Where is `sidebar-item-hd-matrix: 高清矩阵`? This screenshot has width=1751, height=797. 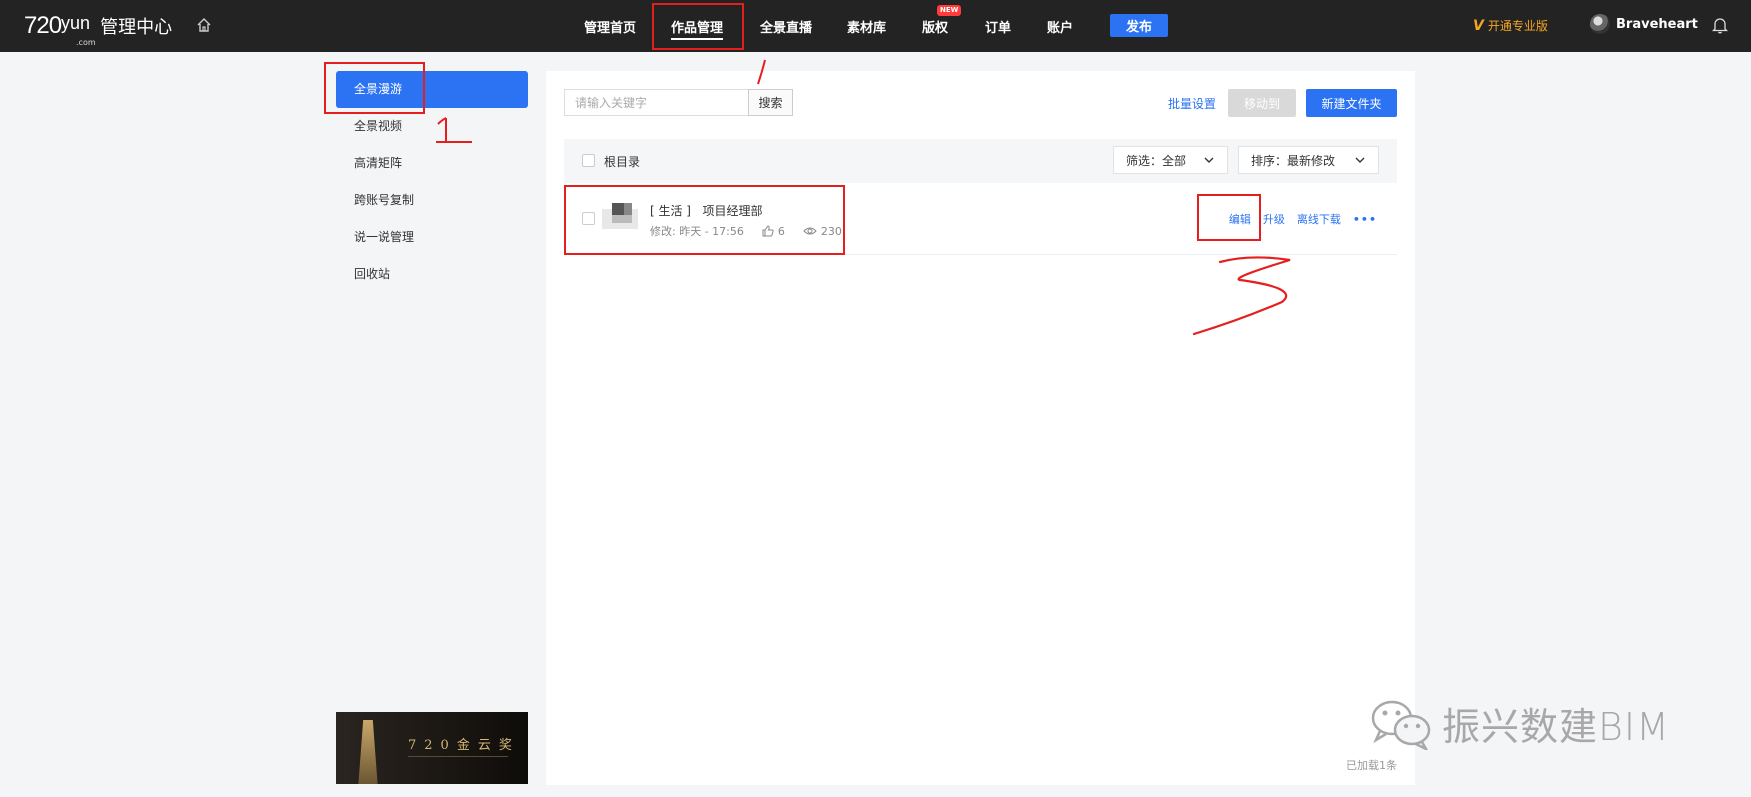 sidebar-item-hd-matrix: 高清矩阵 is located at coordinates (432, 163).